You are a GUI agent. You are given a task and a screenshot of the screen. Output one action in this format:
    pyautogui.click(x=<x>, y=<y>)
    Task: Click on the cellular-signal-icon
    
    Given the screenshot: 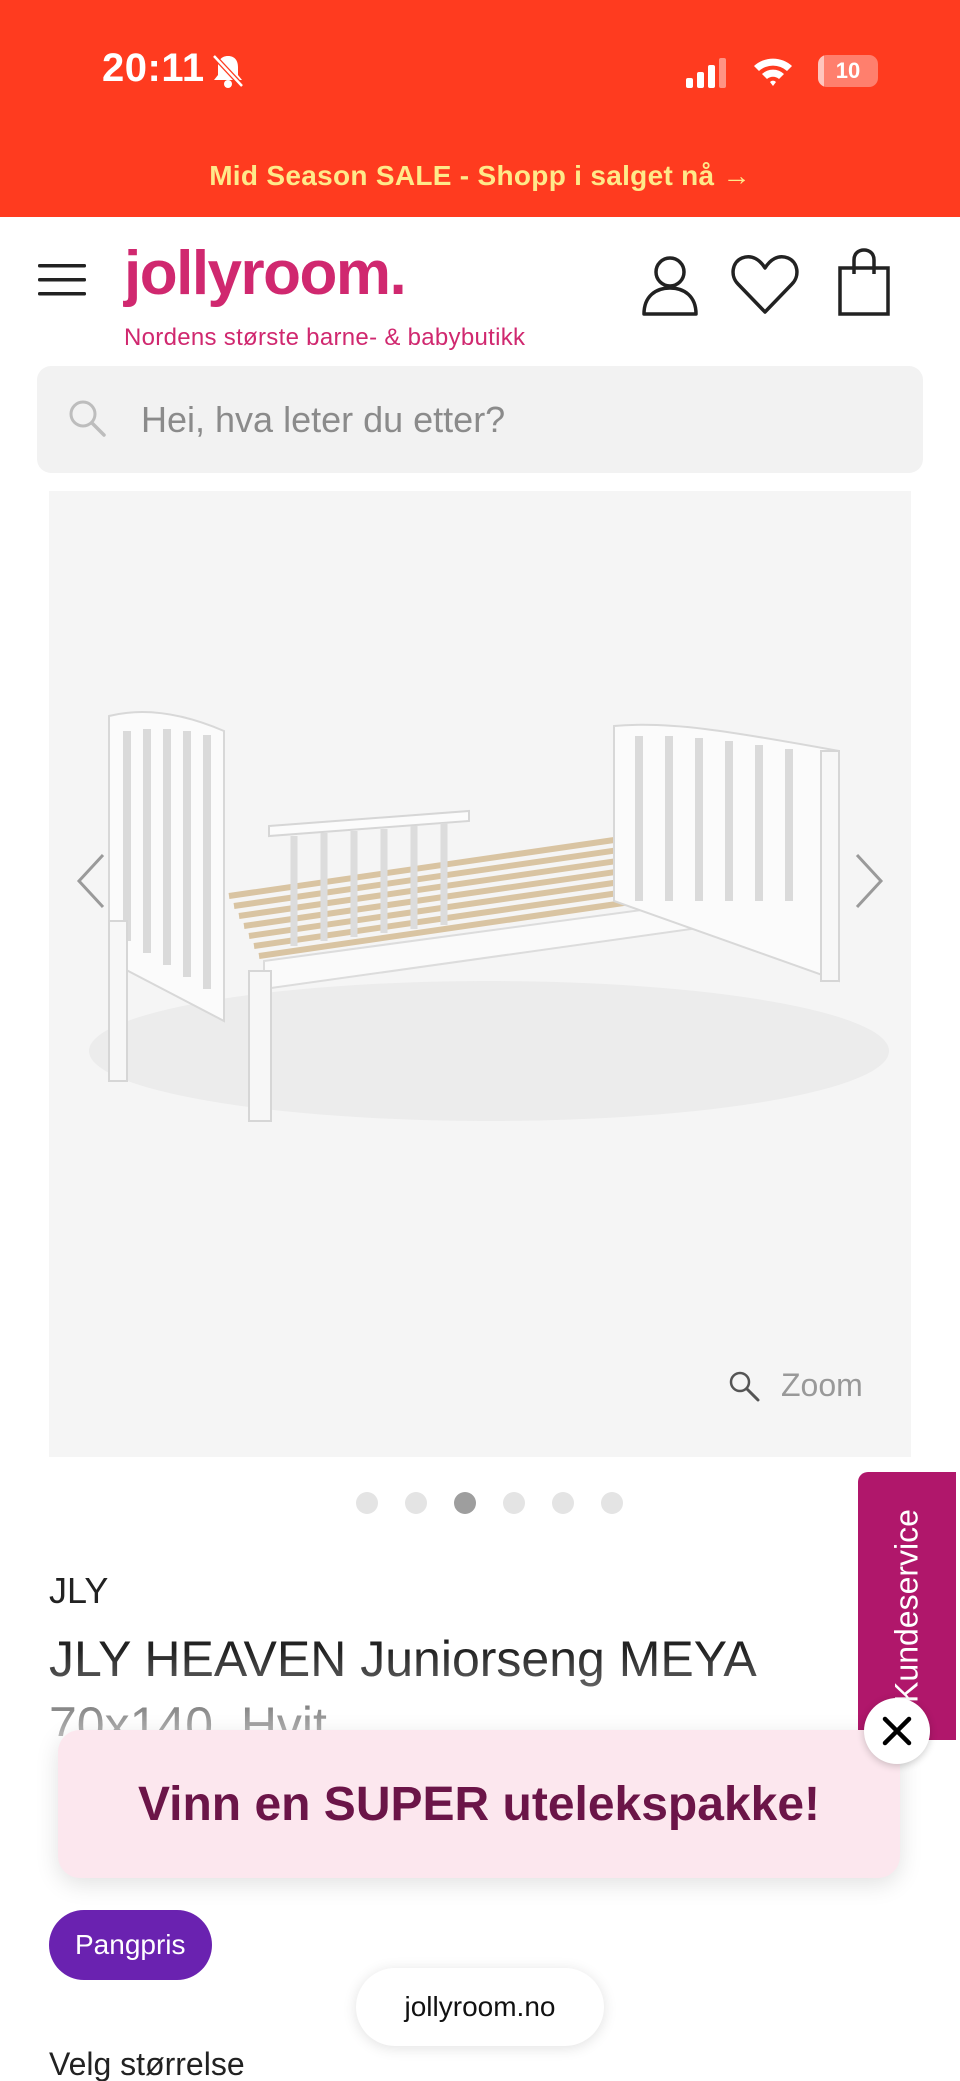 What is the action you would take?
    pyautogui.click(x=706, y=73)
    